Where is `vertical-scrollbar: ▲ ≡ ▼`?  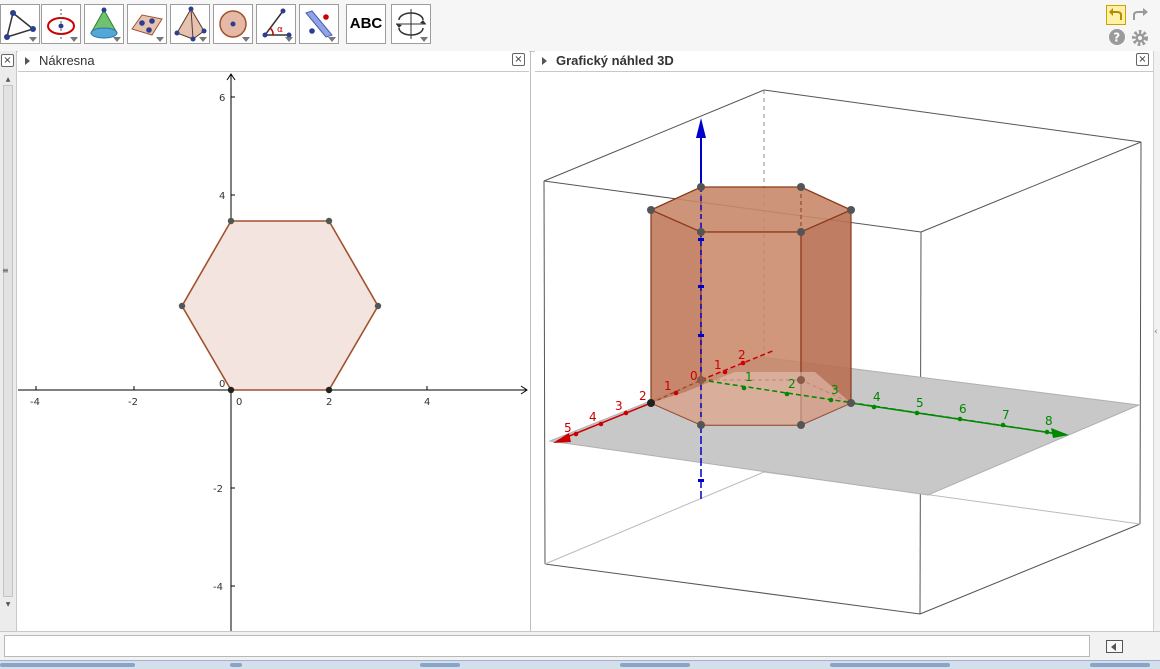 vertical-scrollbar: ▲ ≡ ▼ is located at coordinates (7, 342).